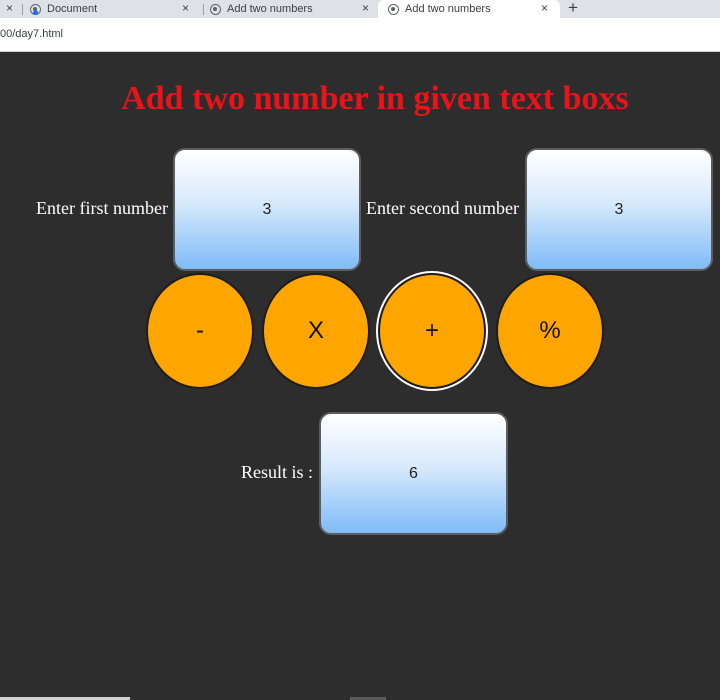 The width and height of the screenshot is (720, 700). What do you see at coordinates (35, 12) in the screenshot?
I see `notification-dot-icon` at bounding box center [35, 12].